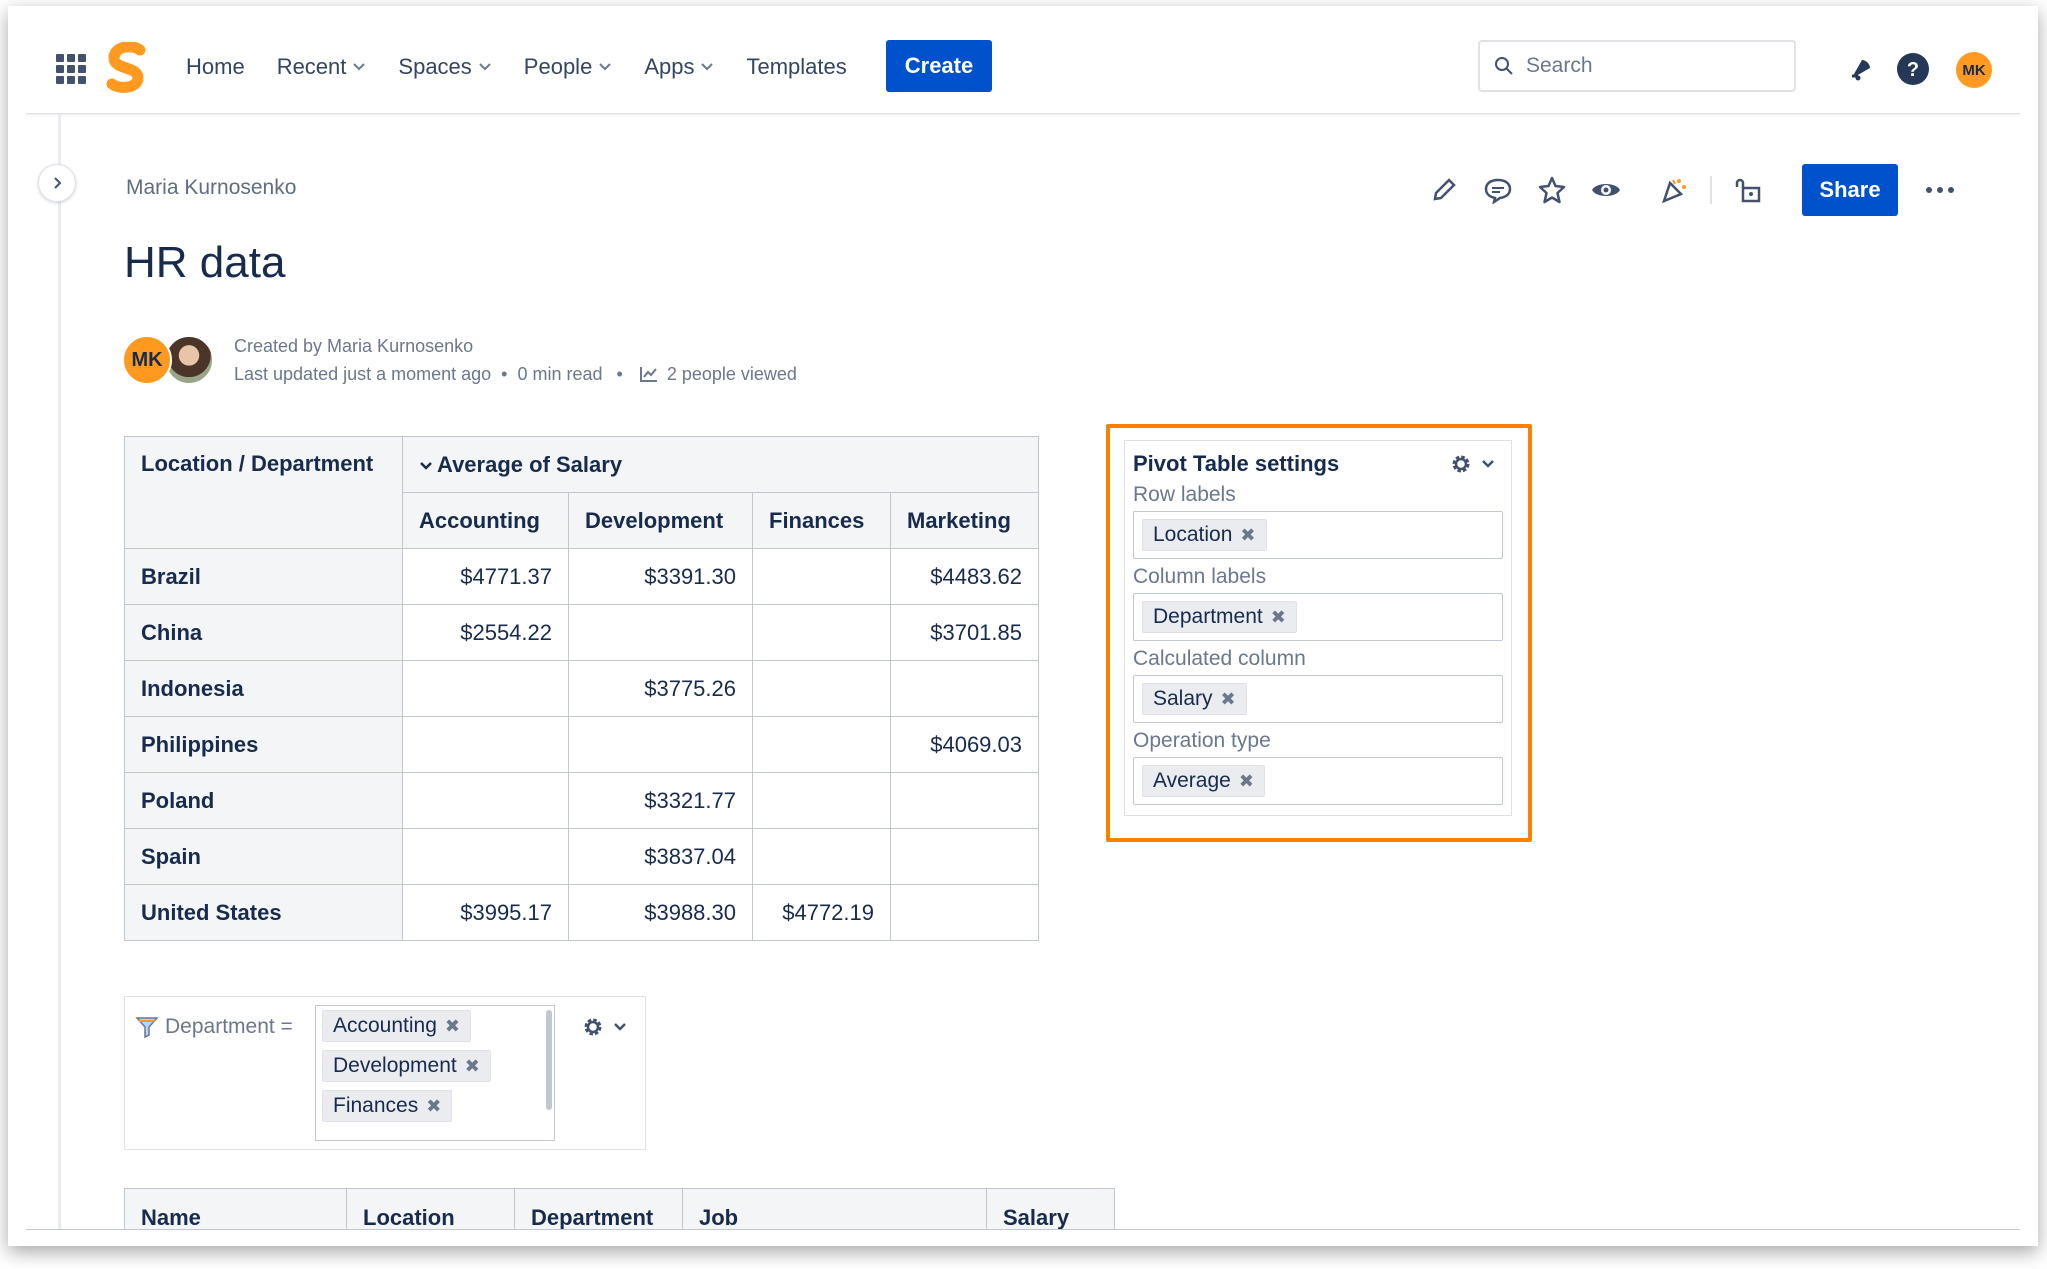 This screenshot has width=2047, height=1269. I want to click on sidebar-rail, so click(59, 671).